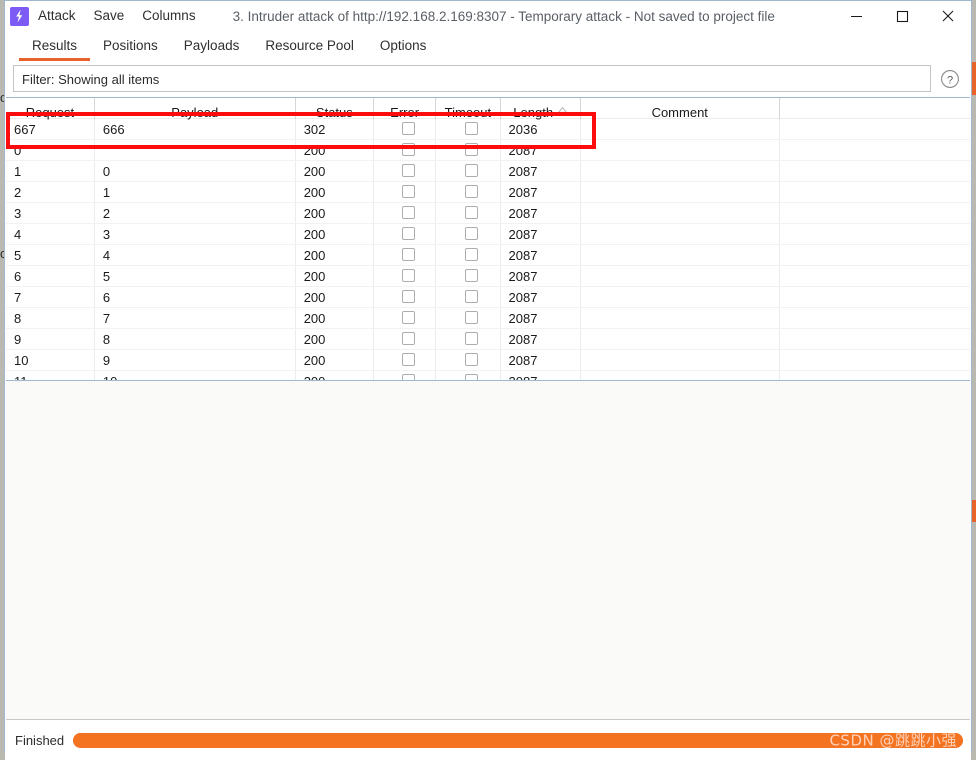 The width and height of the screenshot is (976, 760). What do you see at coordinates (540, 109) in the screenshot?
I see `column-header-length: Length` at bounding box center [540, 109].